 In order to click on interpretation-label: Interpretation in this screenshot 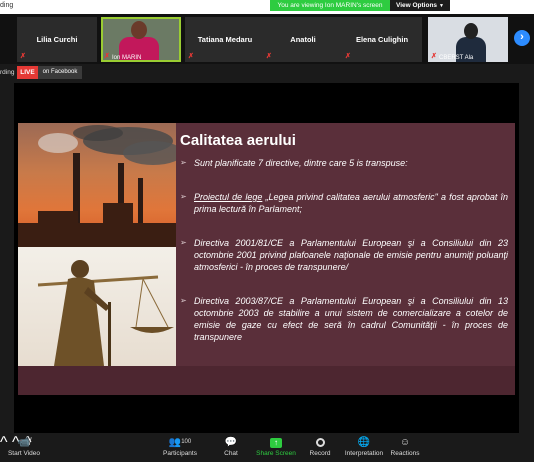, I will do `click(364, 453)`.